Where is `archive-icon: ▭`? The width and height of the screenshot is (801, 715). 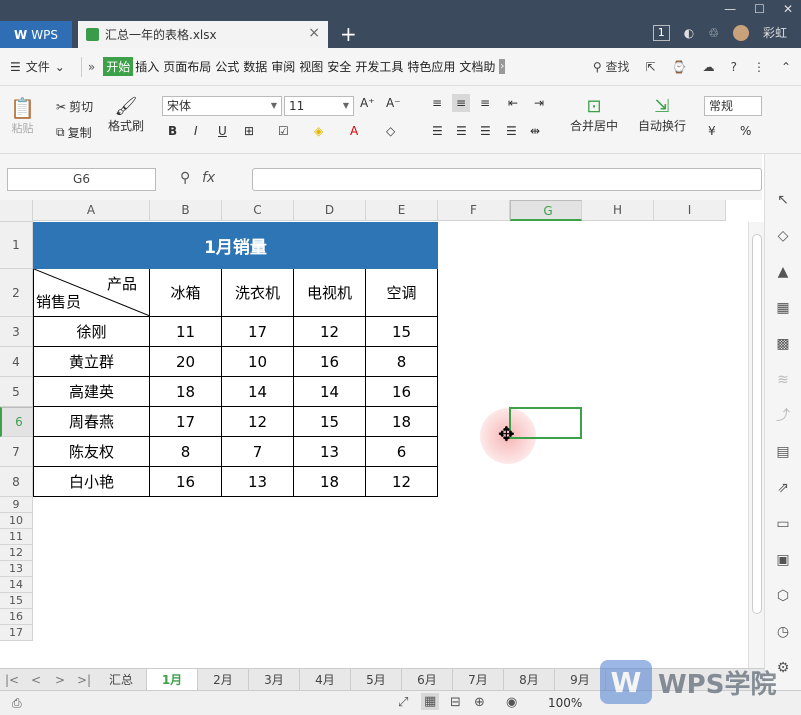
archive-icon: ▭ is located at coordinates (783, 524).